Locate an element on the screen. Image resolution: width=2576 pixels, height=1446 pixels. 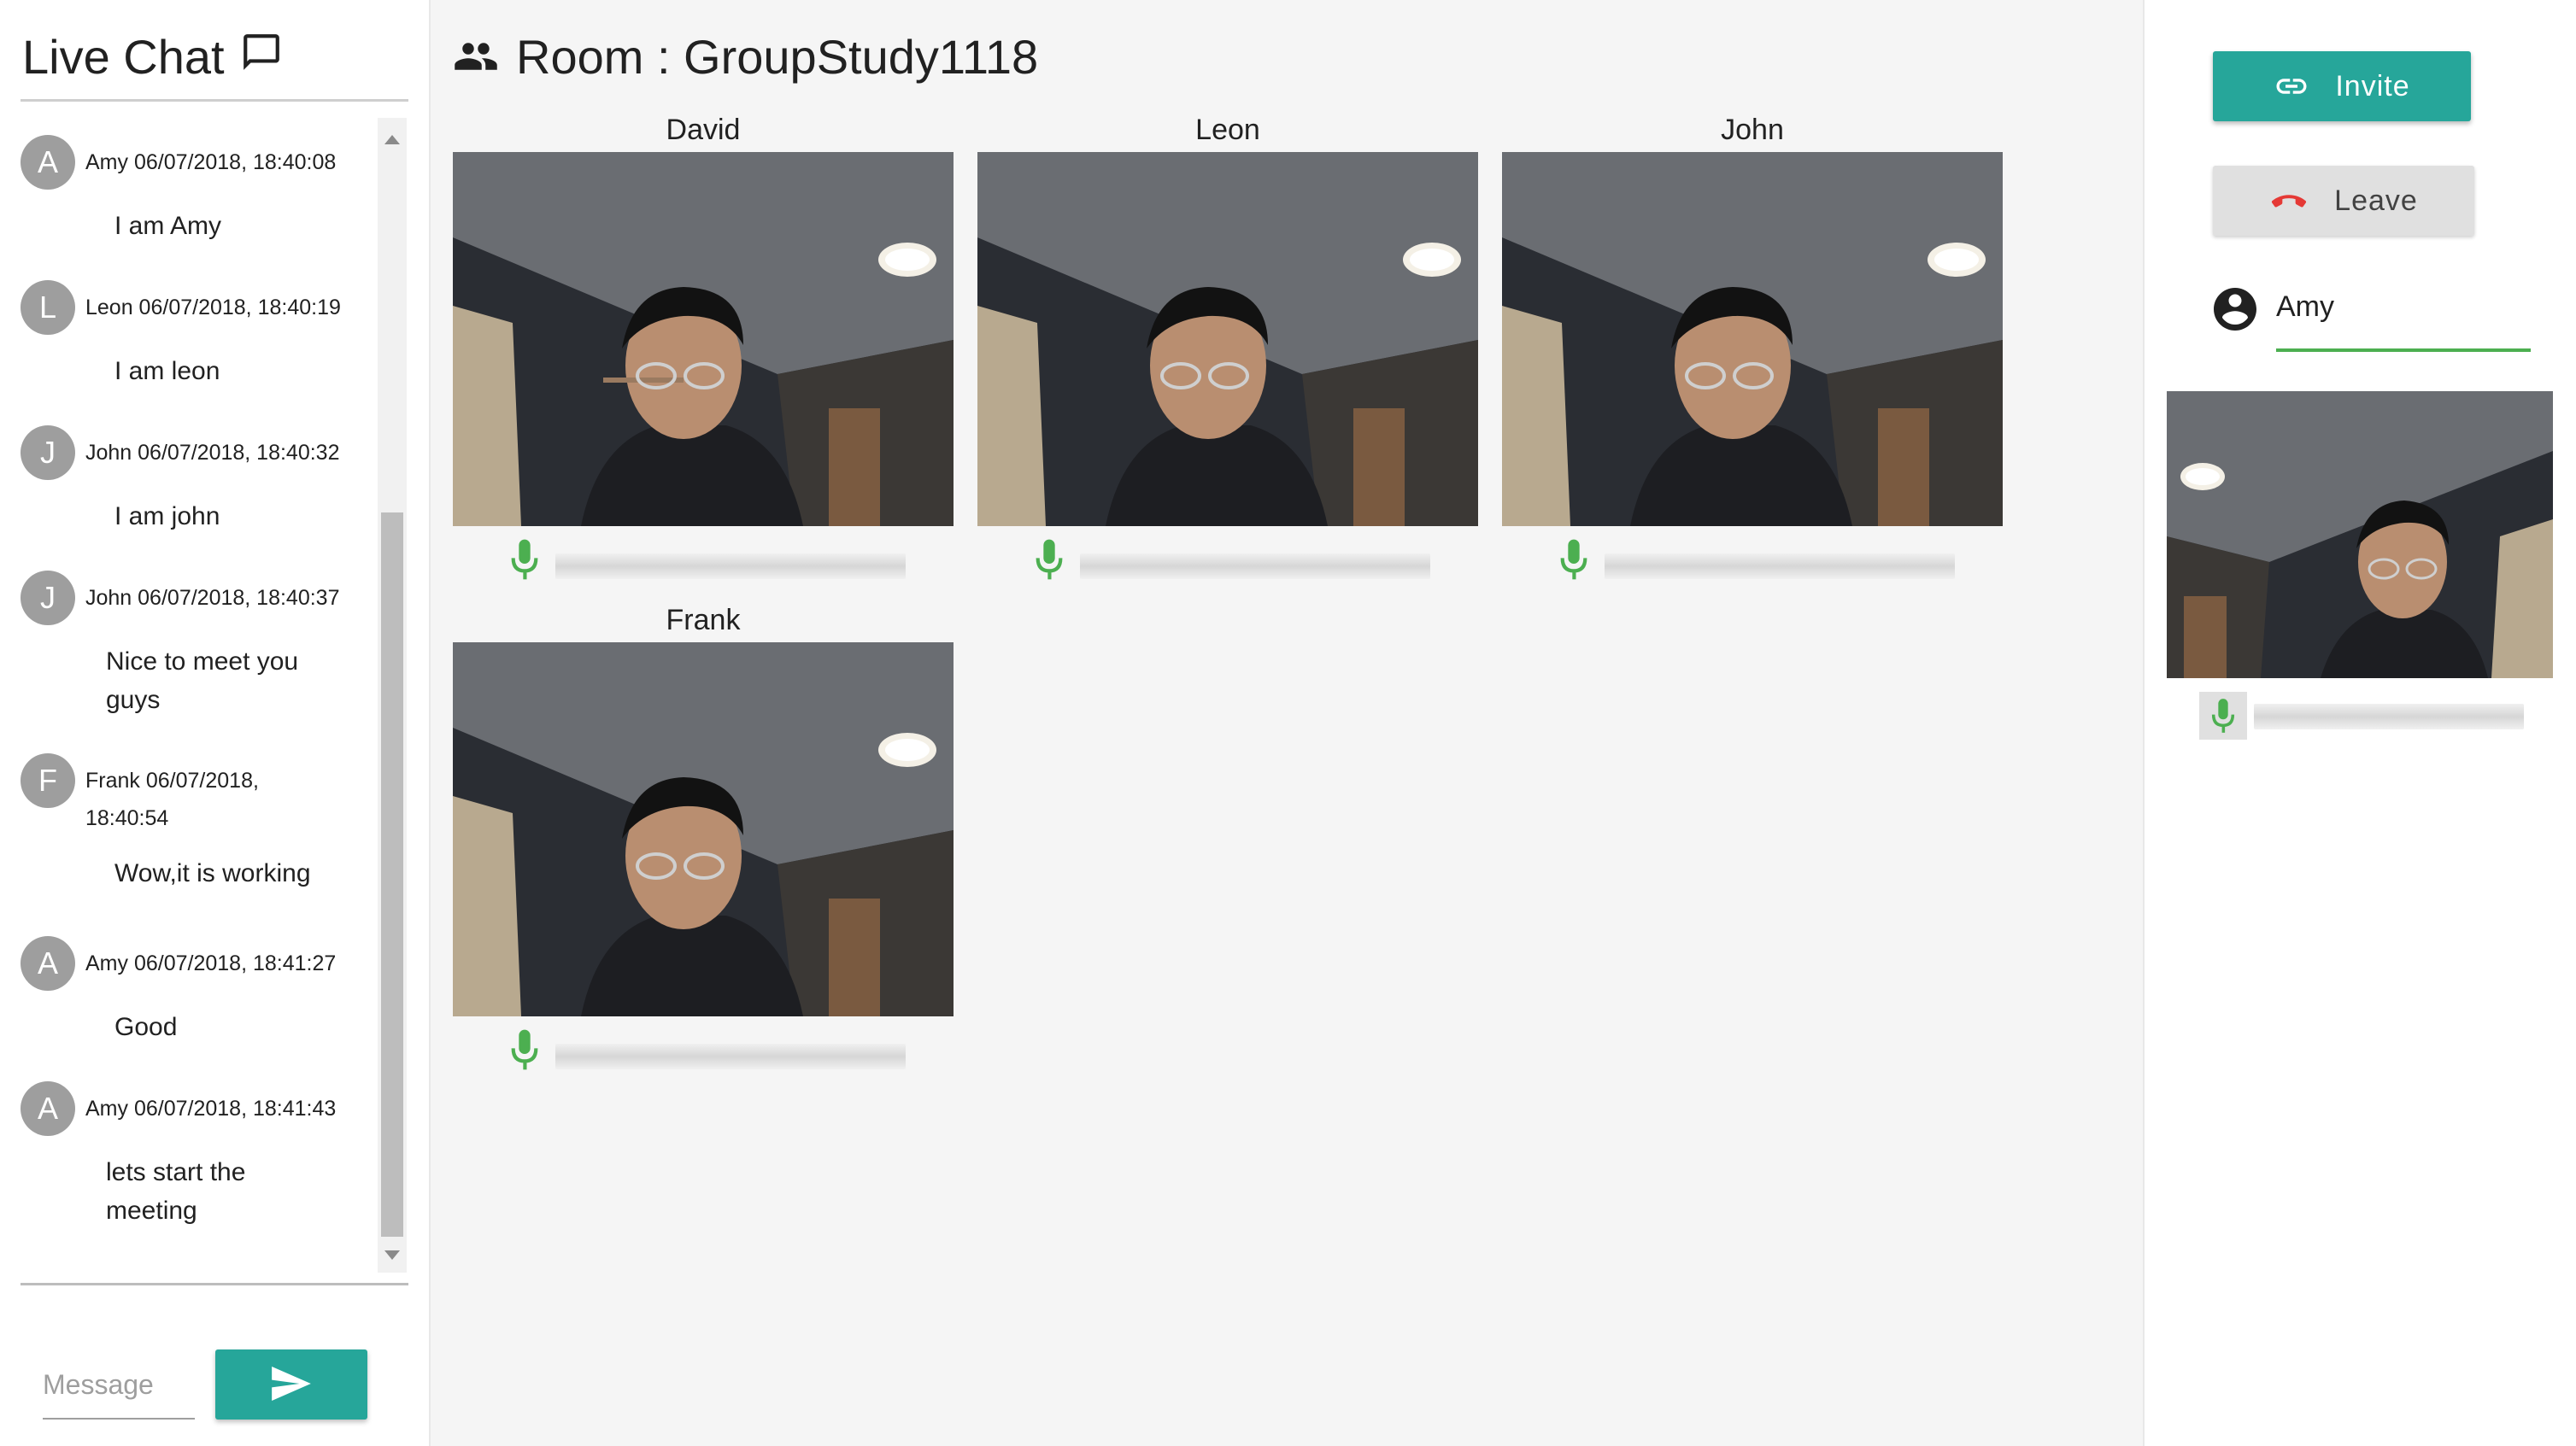
invite-button: Invite is located at coordinates (2342, 86).